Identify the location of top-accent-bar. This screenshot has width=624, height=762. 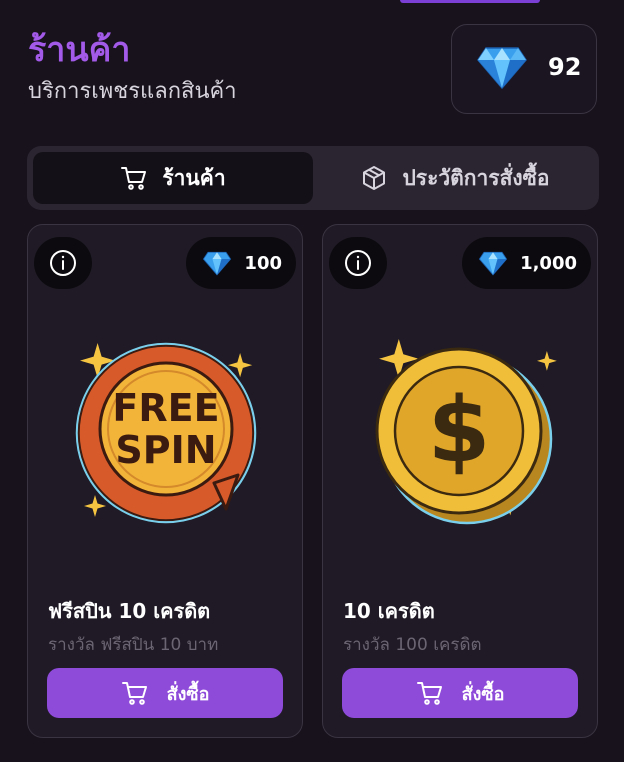
(470, 1).